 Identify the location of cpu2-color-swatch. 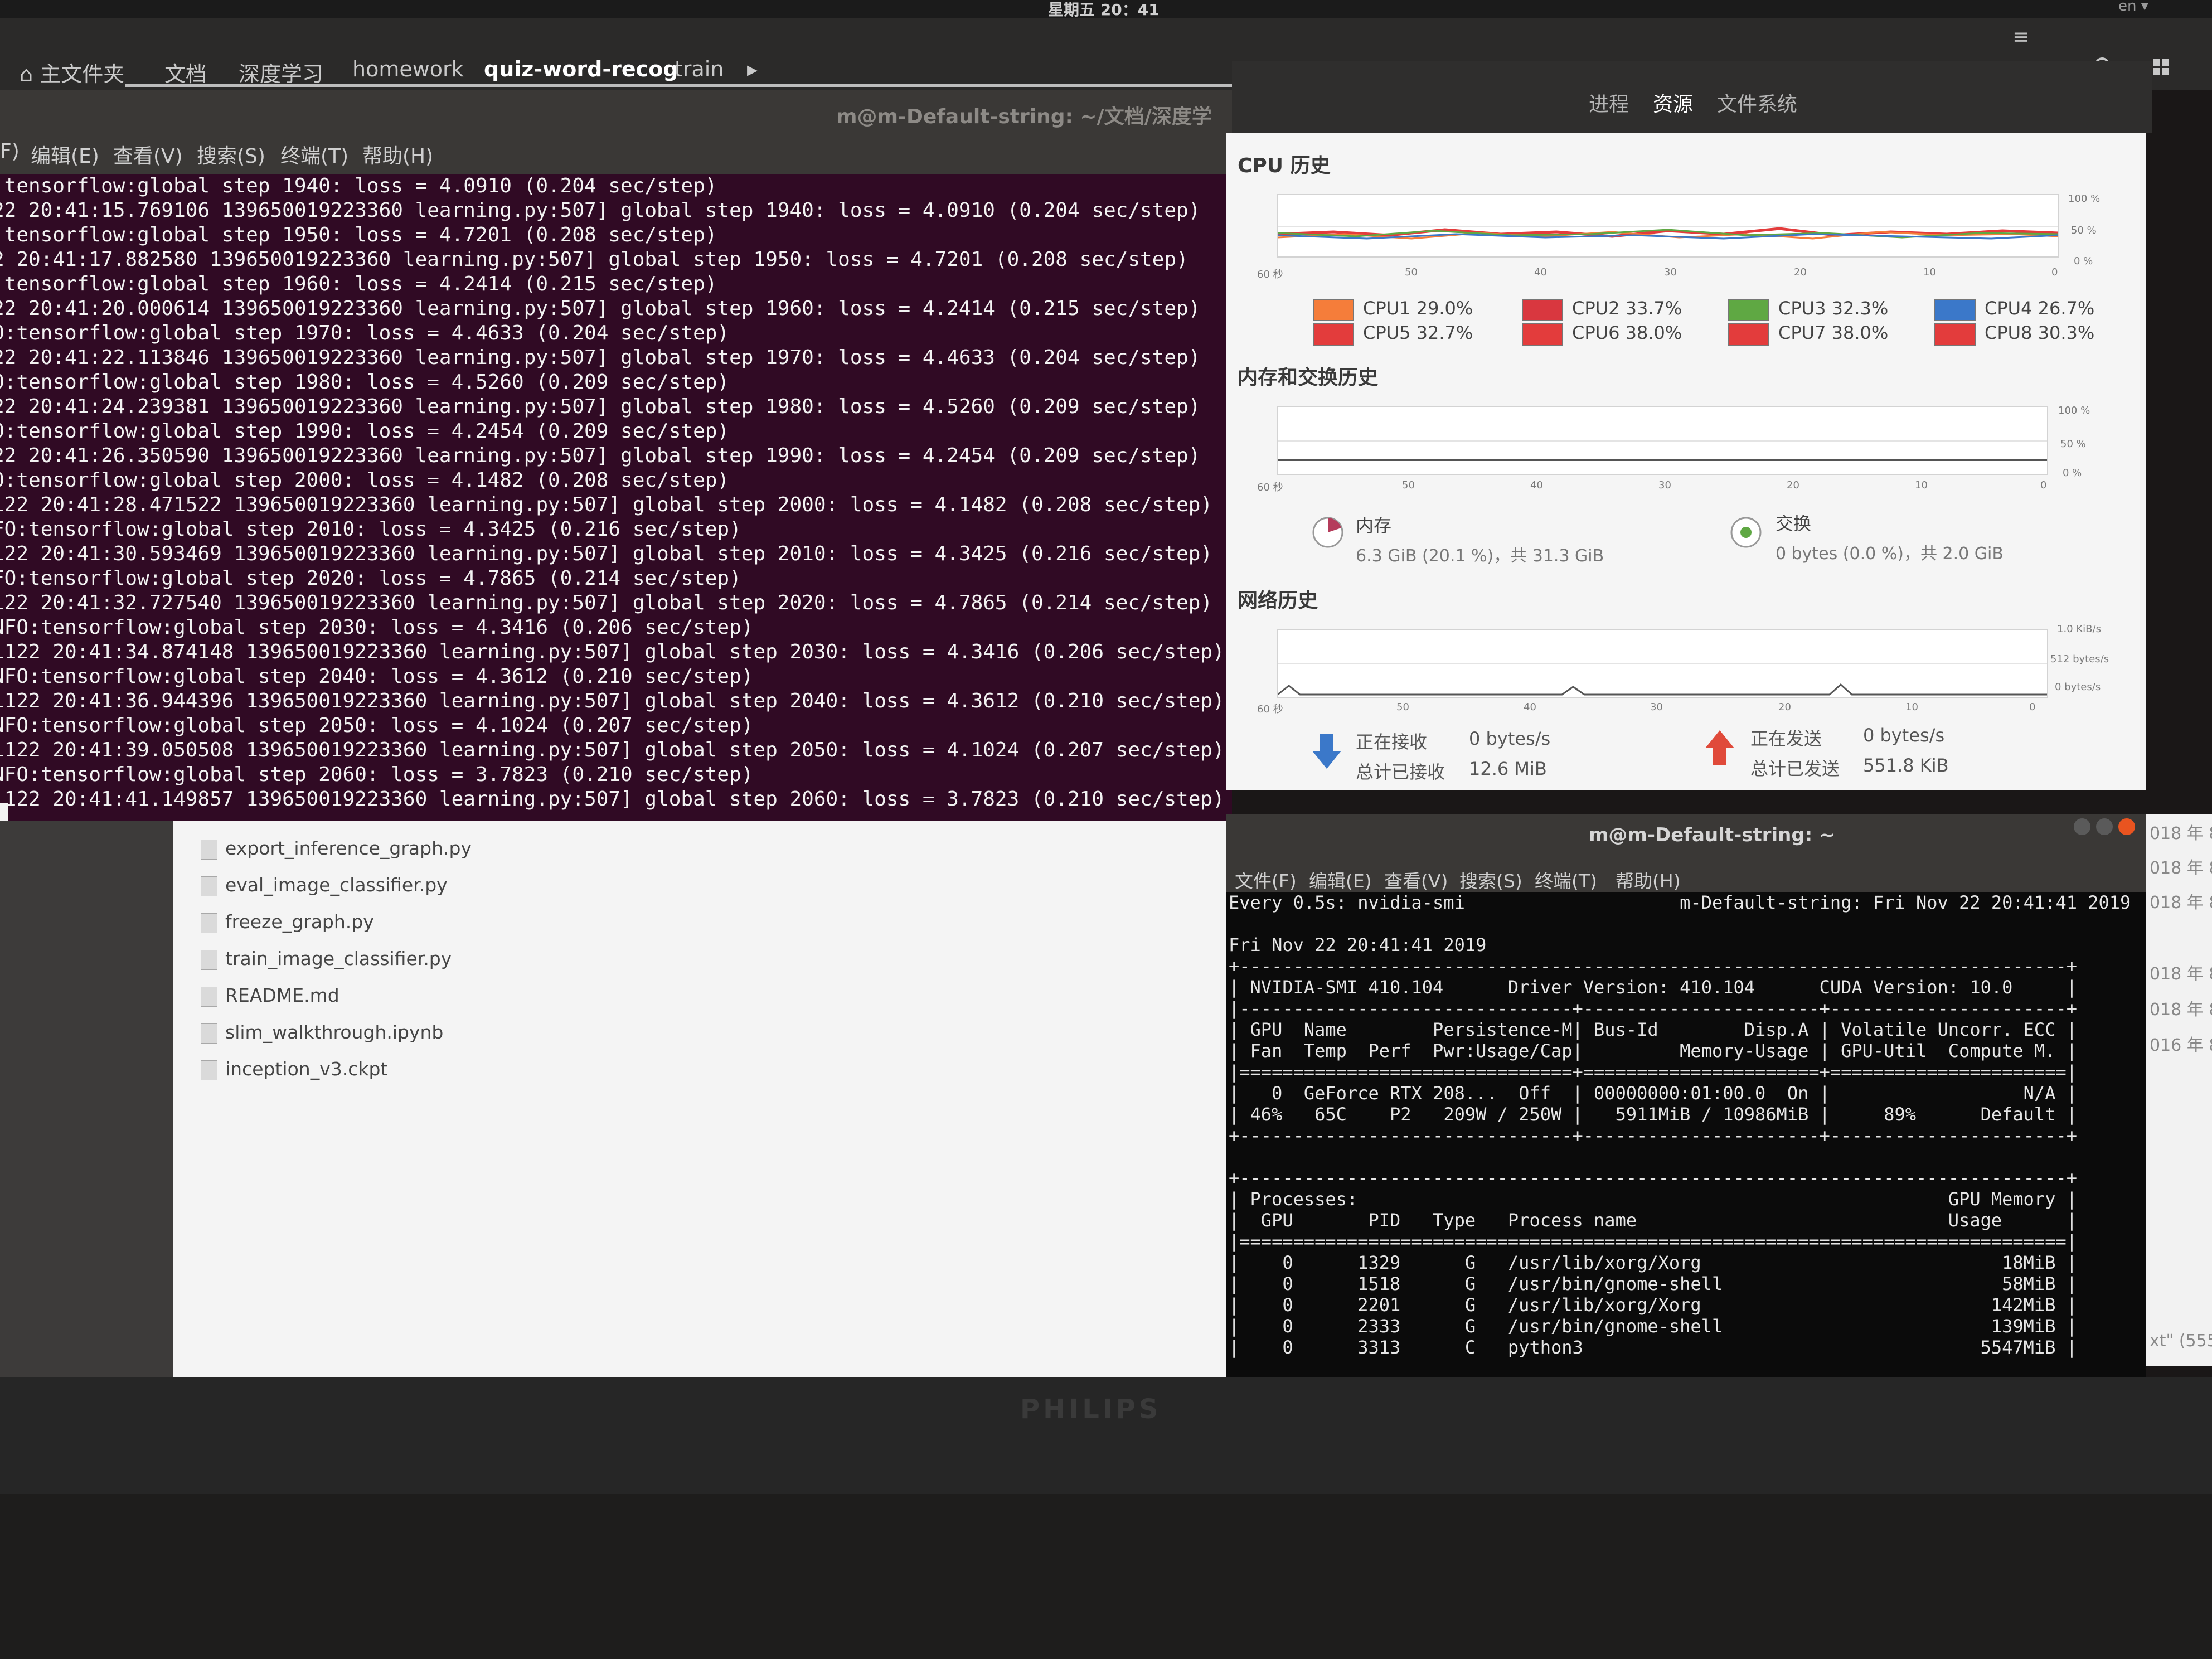
(1542, 310).